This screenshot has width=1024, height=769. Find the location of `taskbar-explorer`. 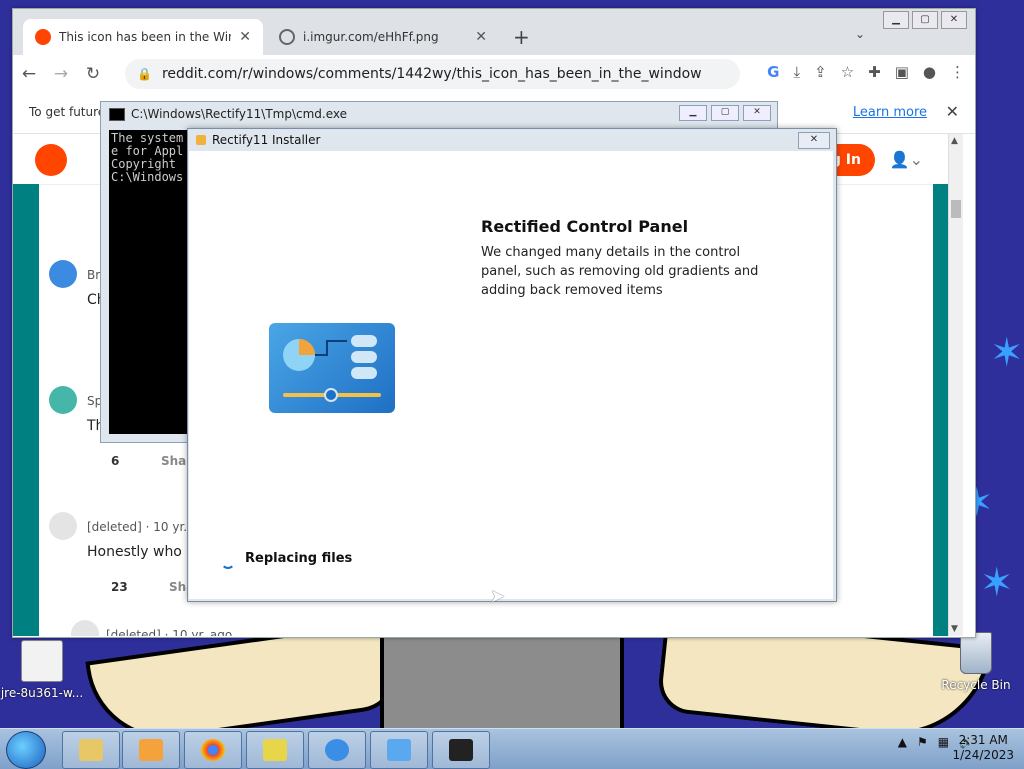

taskbar-explorer is located at coordinates (91, 750).